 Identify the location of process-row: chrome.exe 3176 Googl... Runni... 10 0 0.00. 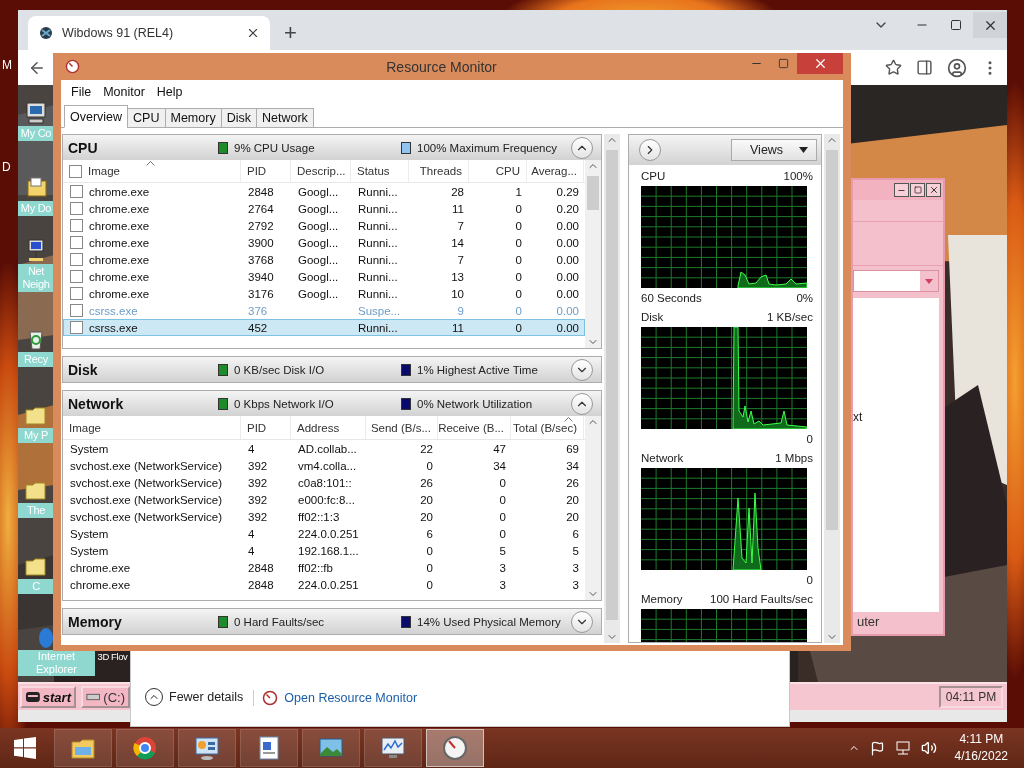
(324, 293).